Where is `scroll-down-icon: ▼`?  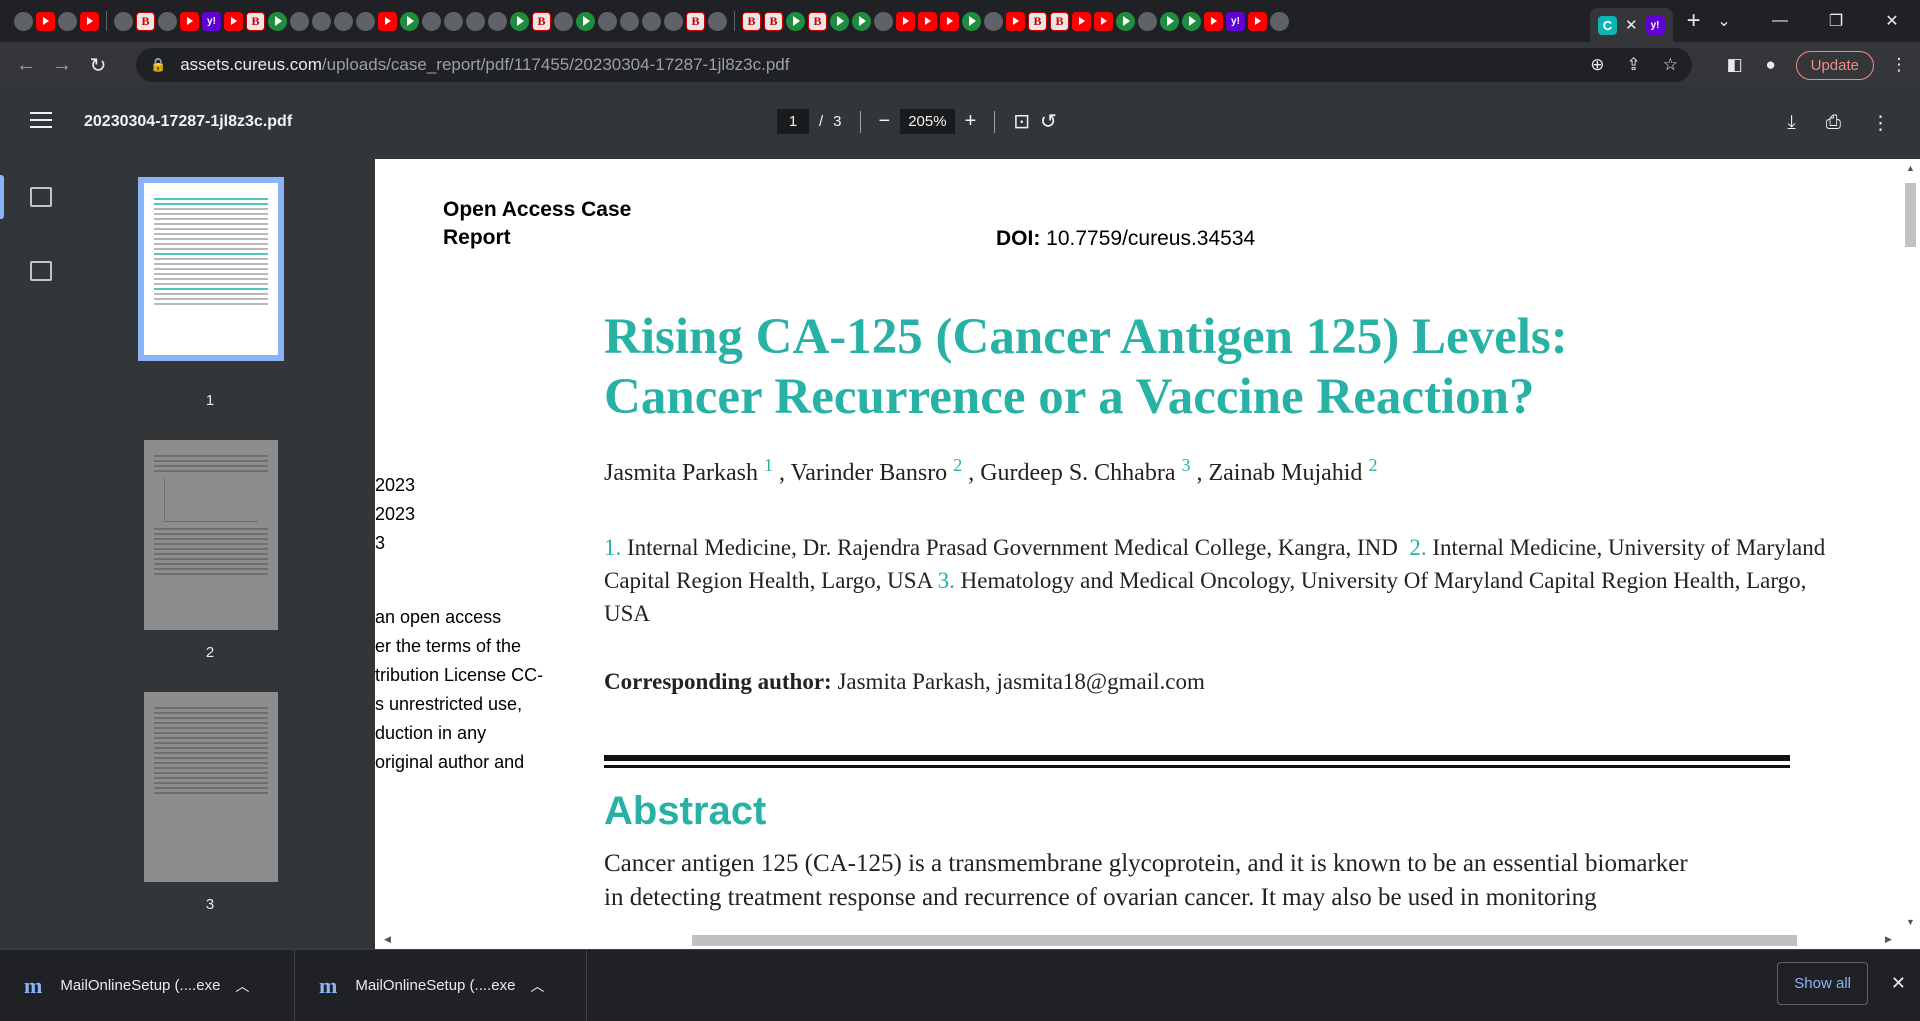 scroll-down-icon: ▼ is located at coordinates (1910, 922).